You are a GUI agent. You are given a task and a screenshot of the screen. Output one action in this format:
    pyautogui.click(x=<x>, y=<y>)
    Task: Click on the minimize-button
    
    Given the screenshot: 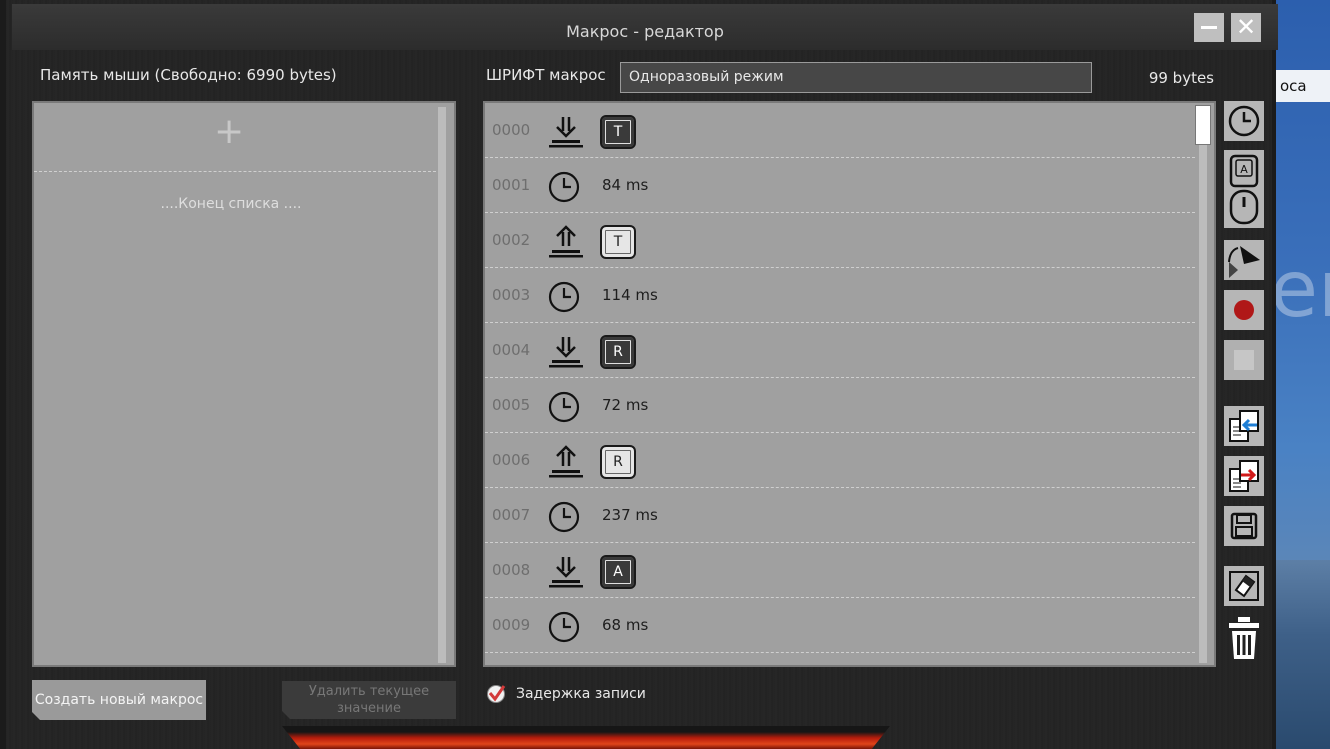 What is the action you would take?
    pyautogui.click(x=1209, y=27)
    